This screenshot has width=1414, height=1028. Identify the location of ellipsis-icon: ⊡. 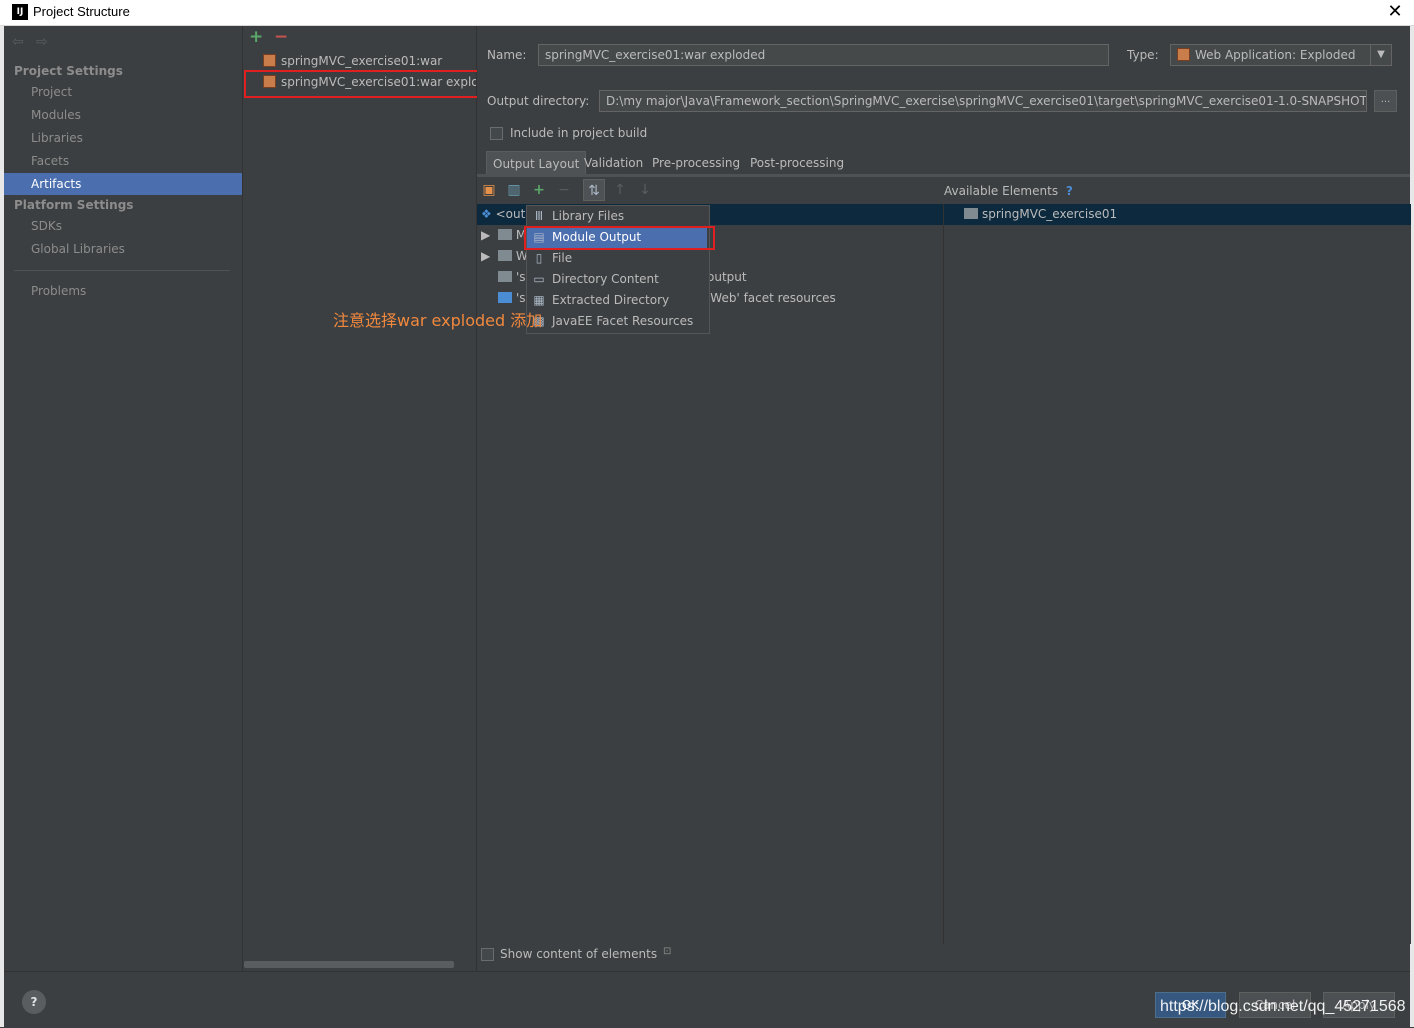
(667, 951).